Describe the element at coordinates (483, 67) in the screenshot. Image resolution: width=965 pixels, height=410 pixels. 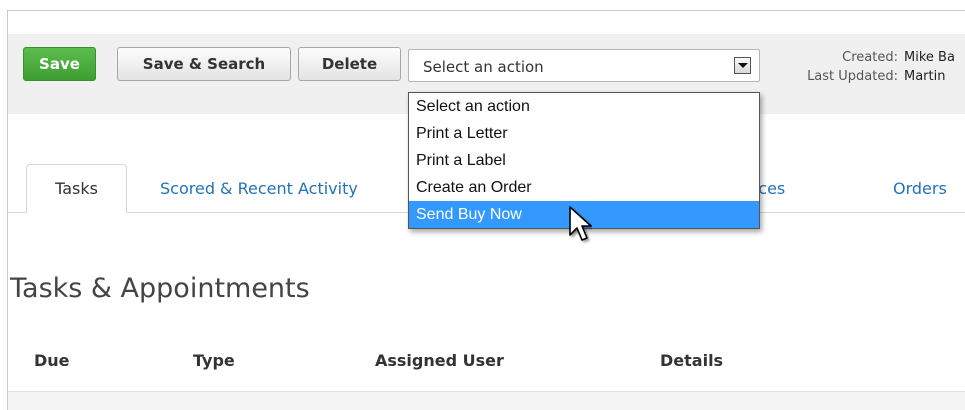
I see `action-select-value: Select an action` at that location.